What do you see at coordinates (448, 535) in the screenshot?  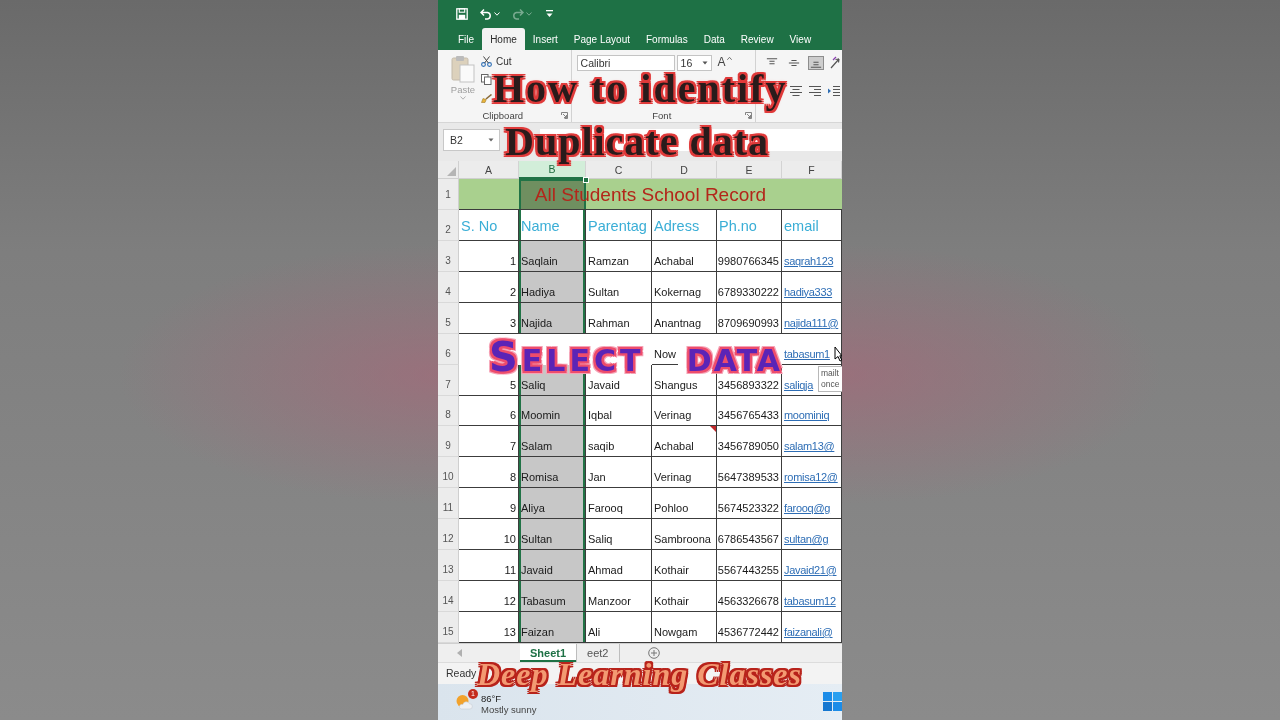 I see `row-header: 12` at bounding box center [448, 535].